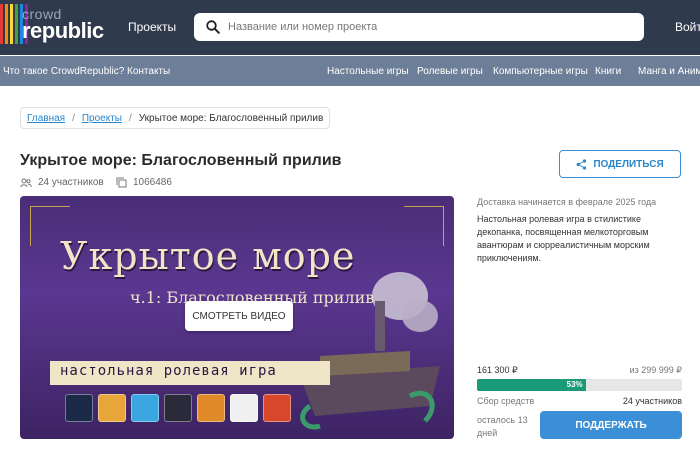 This screenshot has height=459, width=700. Describe the element at coordinates (611, 425) in the screenshot. I see `support-button: ПОДДЕРЖАТЬ` at that location.